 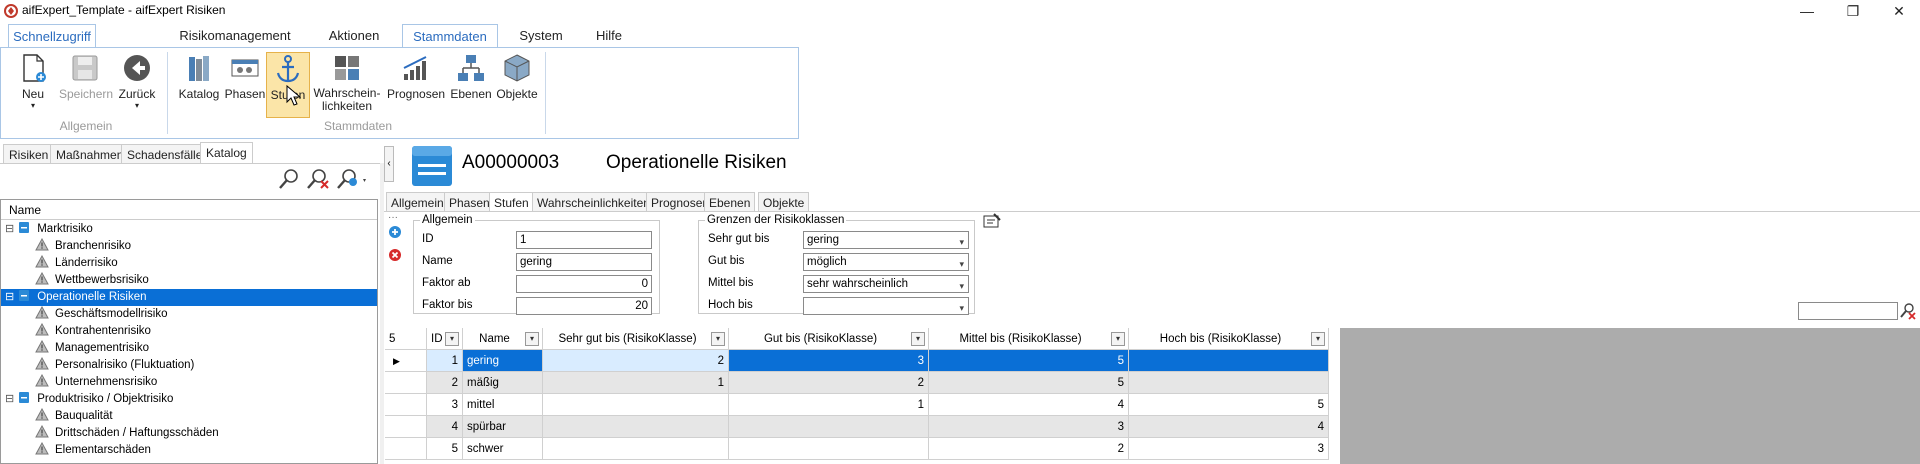 What do you see at coordinates (886, 262) in the screenshot?
I see `gut-select: möglich ▾` at bounding box center [886, 262].